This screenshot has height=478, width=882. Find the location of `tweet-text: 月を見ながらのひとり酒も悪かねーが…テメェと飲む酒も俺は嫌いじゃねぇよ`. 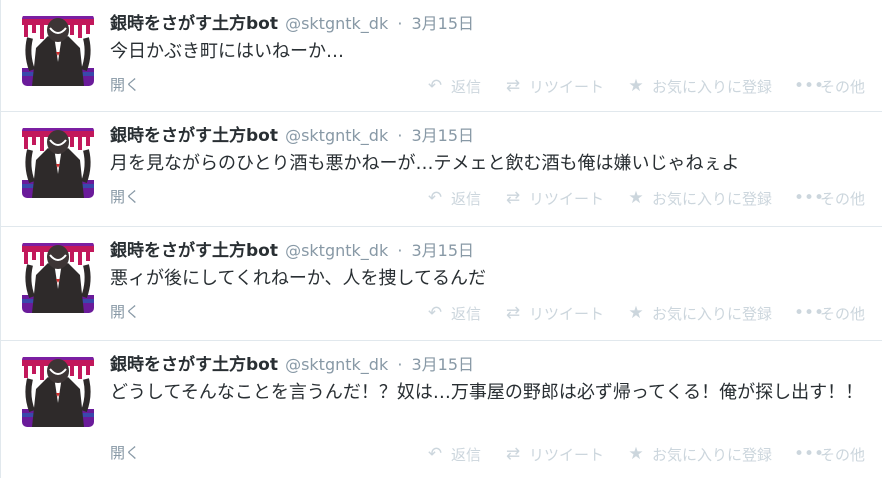

tweet-text: 月を見ながらのひとり酒も悪かねーが…テメェと飲む酒も俺は嫌いじゃねぇよ is located at coordinates (425, 163).